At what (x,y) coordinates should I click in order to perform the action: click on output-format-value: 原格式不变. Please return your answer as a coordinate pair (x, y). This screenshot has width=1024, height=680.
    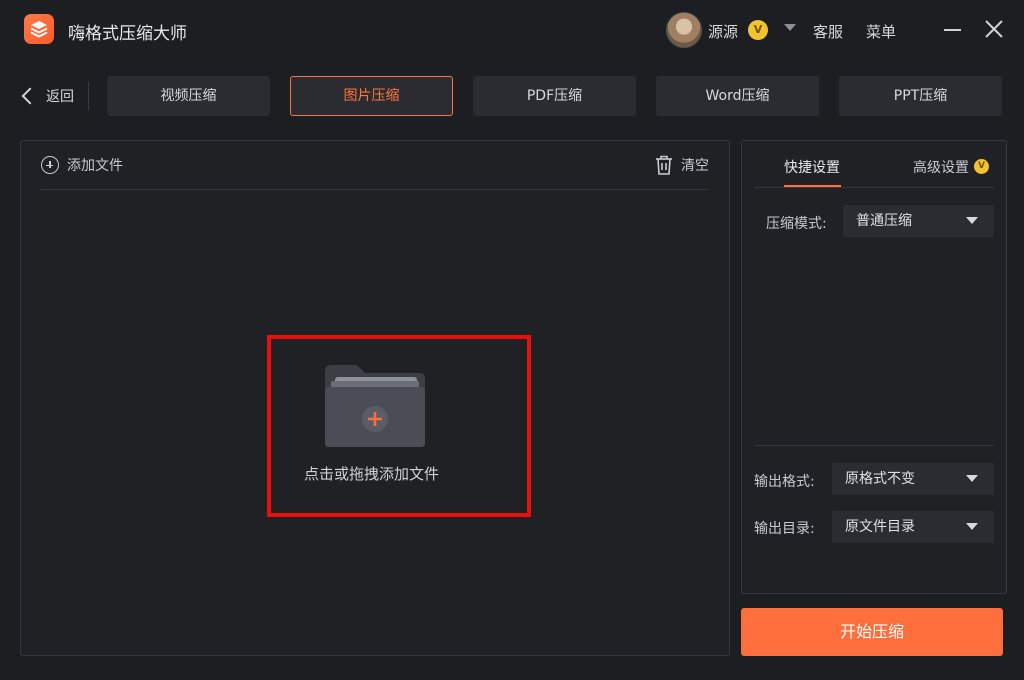
    Looking at the image, I should click on (880, 479).